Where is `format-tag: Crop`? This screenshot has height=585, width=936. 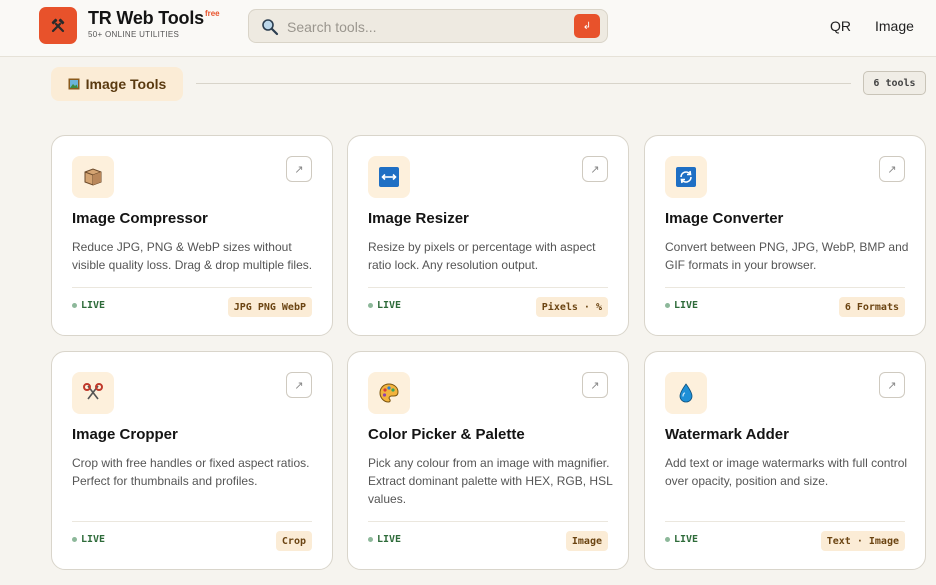
format-tag: Crop is located at coordinates (293, 541).